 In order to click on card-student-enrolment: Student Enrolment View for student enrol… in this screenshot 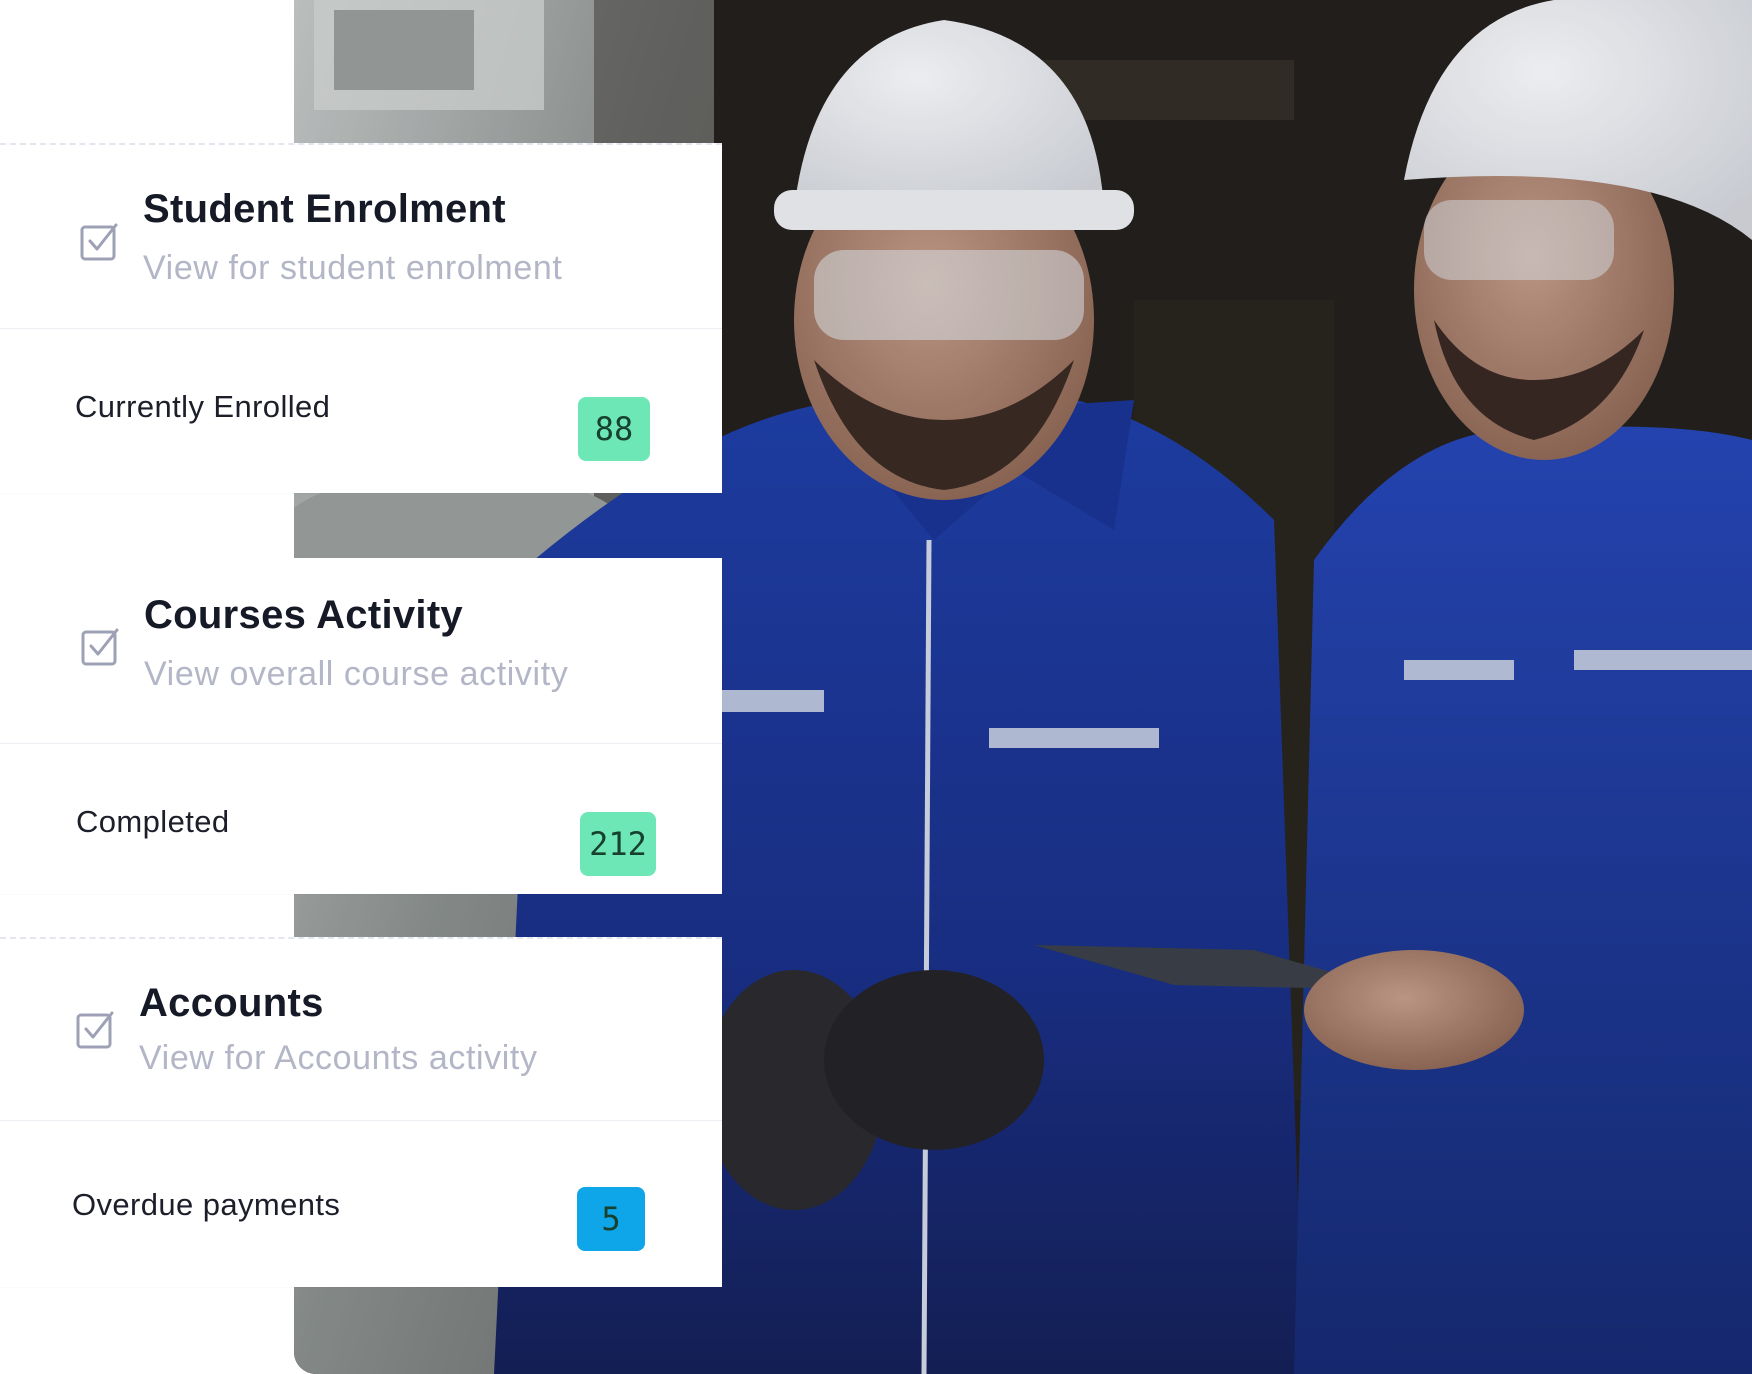, I will do `click(361, 318)`.